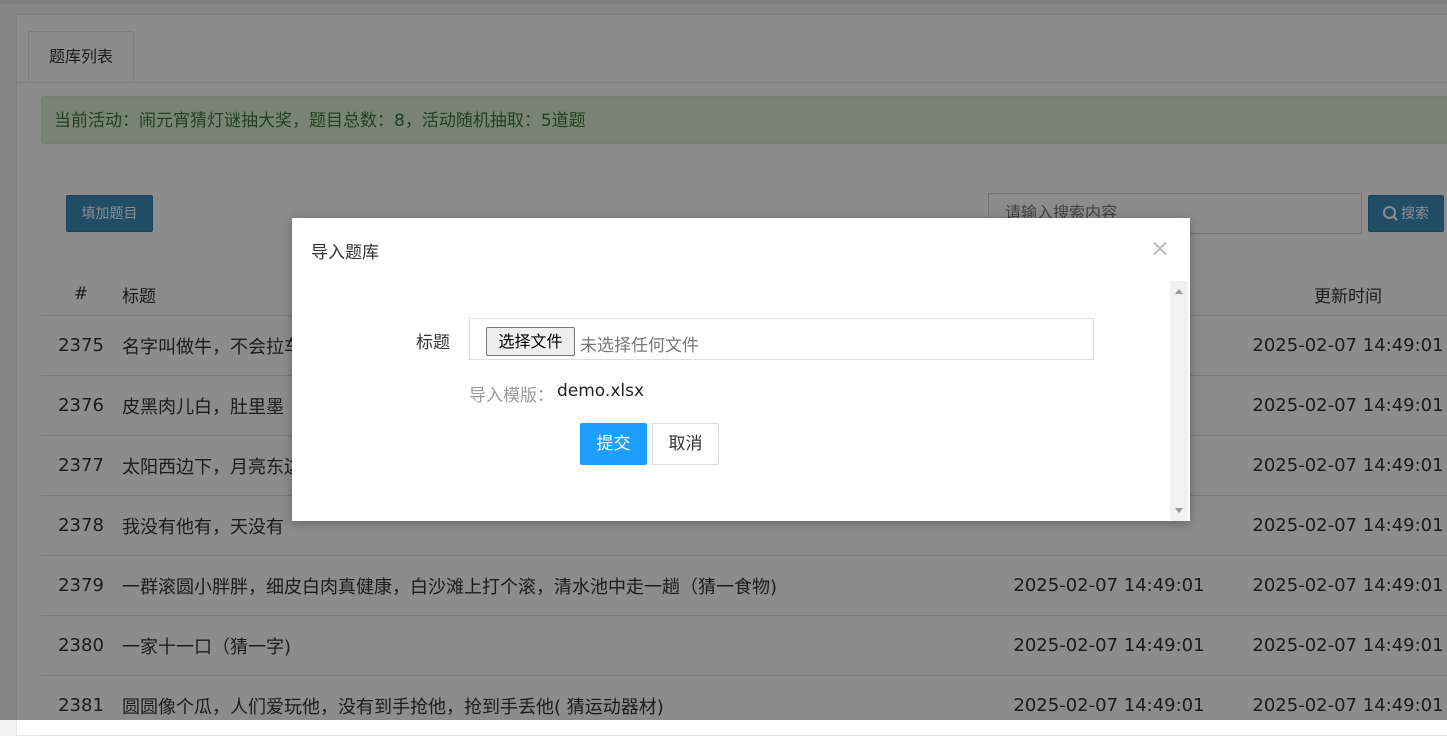 Image resolution: width=1447 pixels, height=736 pixels. I want to click on dialog-title: 导入题库, so click(345, 253).